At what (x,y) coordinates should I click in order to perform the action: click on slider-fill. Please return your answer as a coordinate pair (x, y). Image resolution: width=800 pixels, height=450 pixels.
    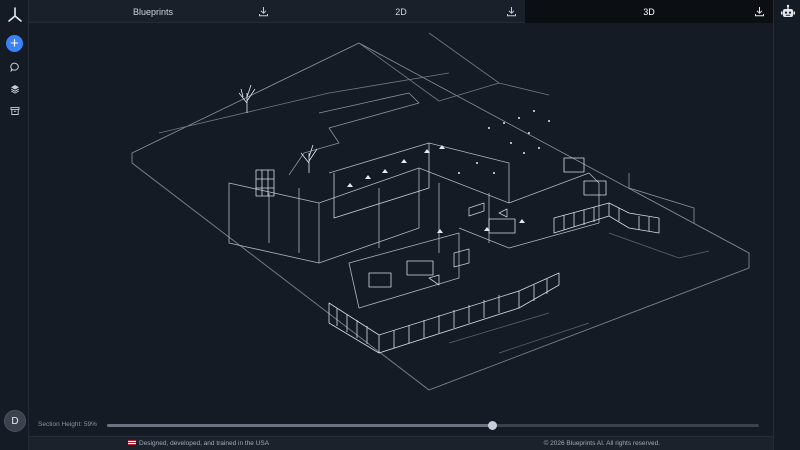
    Looking at the image, I should click on (299, 425).